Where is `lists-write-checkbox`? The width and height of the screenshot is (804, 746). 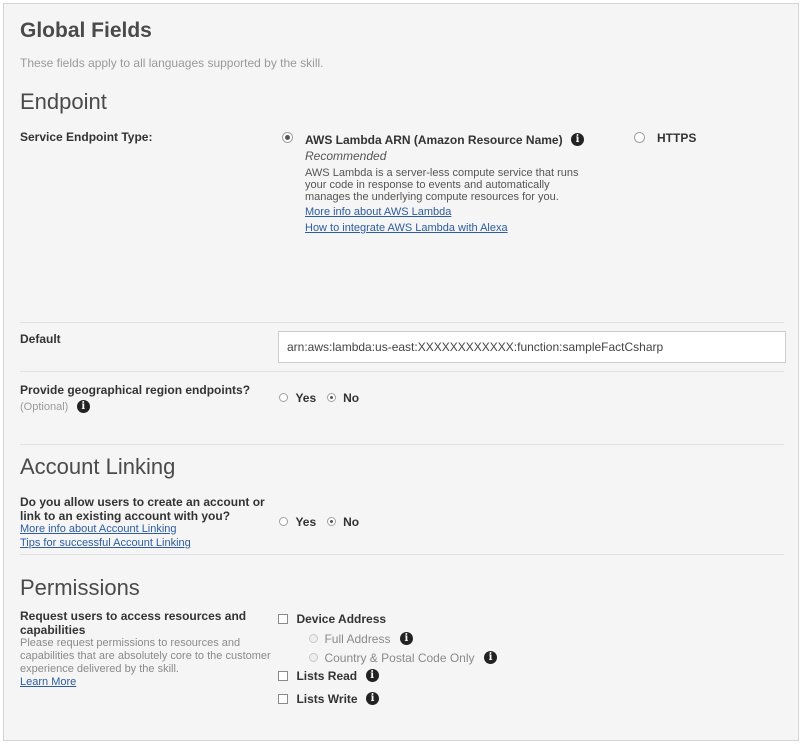
lists-write-checkbox is located at coordinates (283, 698).